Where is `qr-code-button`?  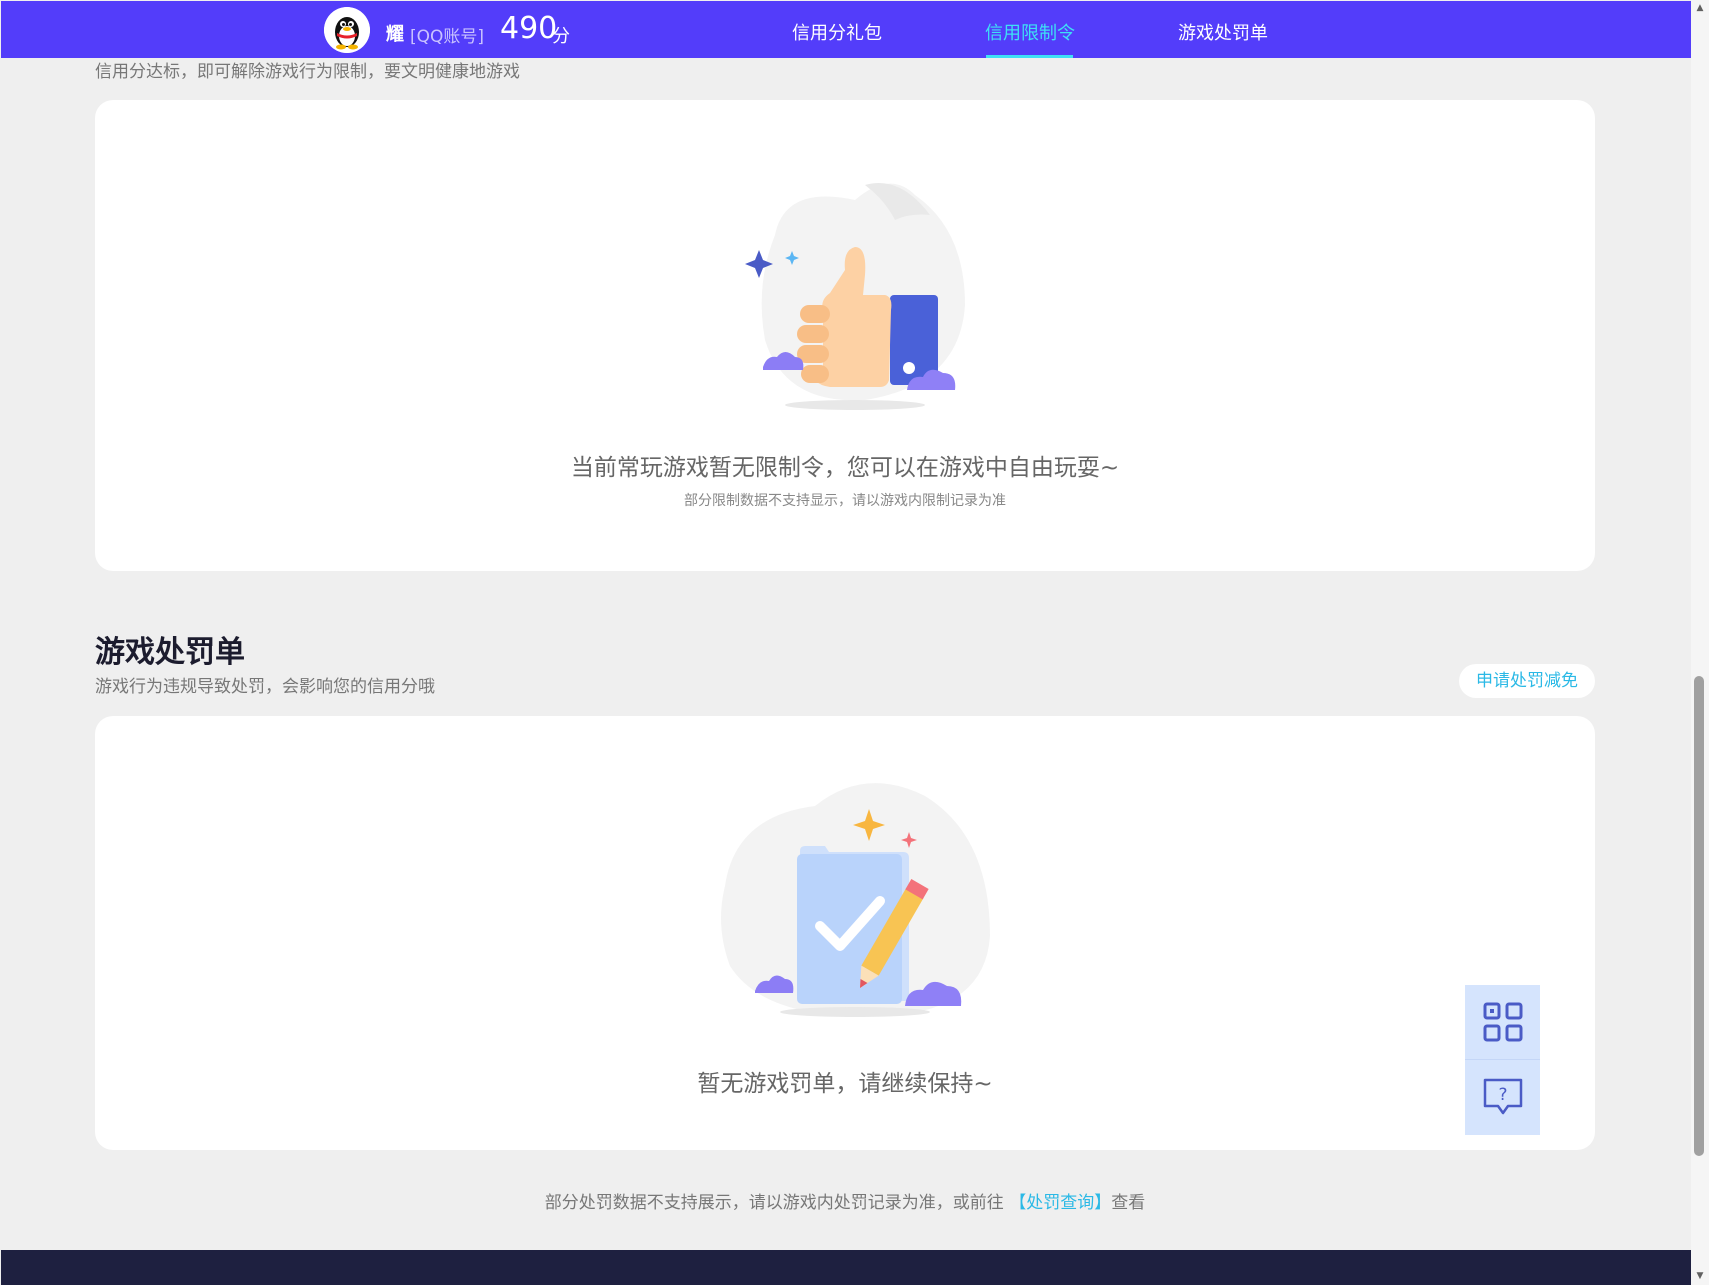 qr-code-button is located at coordinates (1502, 1022).